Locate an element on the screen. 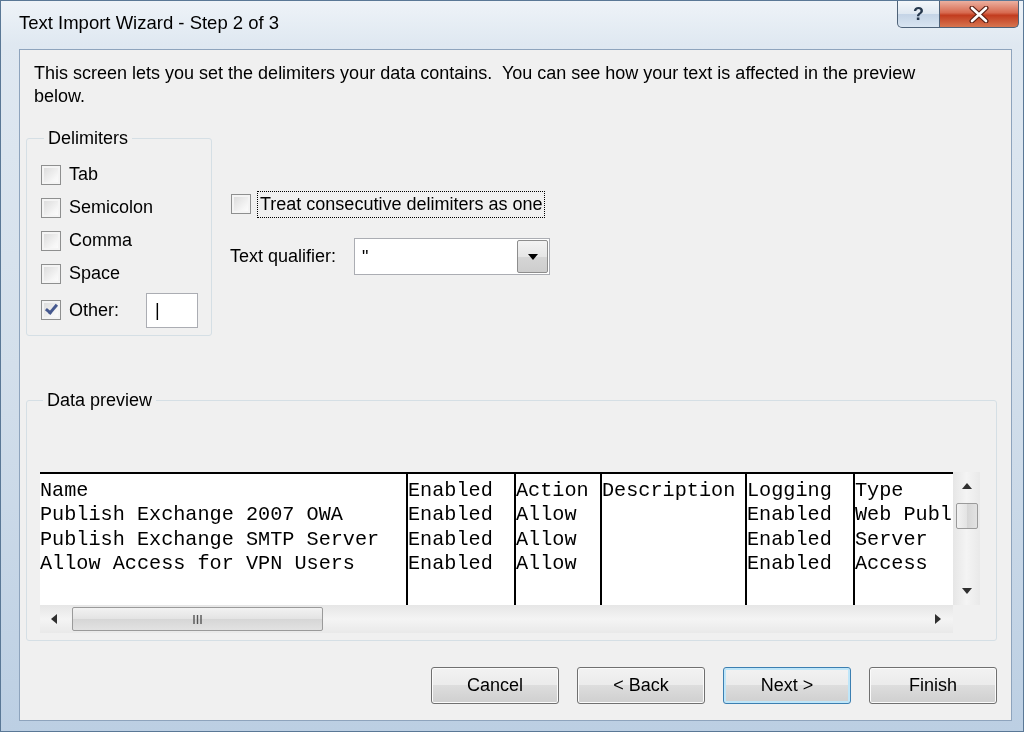  preview-cell: Access is located at coordinates (891, 564).